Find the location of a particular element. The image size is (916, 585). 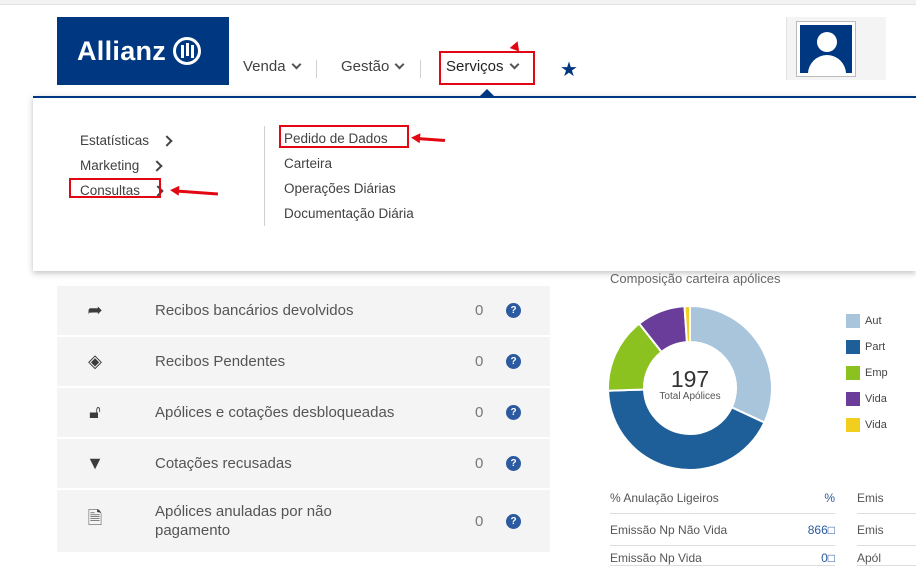

dropdown-divider is located at coordinates (264, 176).